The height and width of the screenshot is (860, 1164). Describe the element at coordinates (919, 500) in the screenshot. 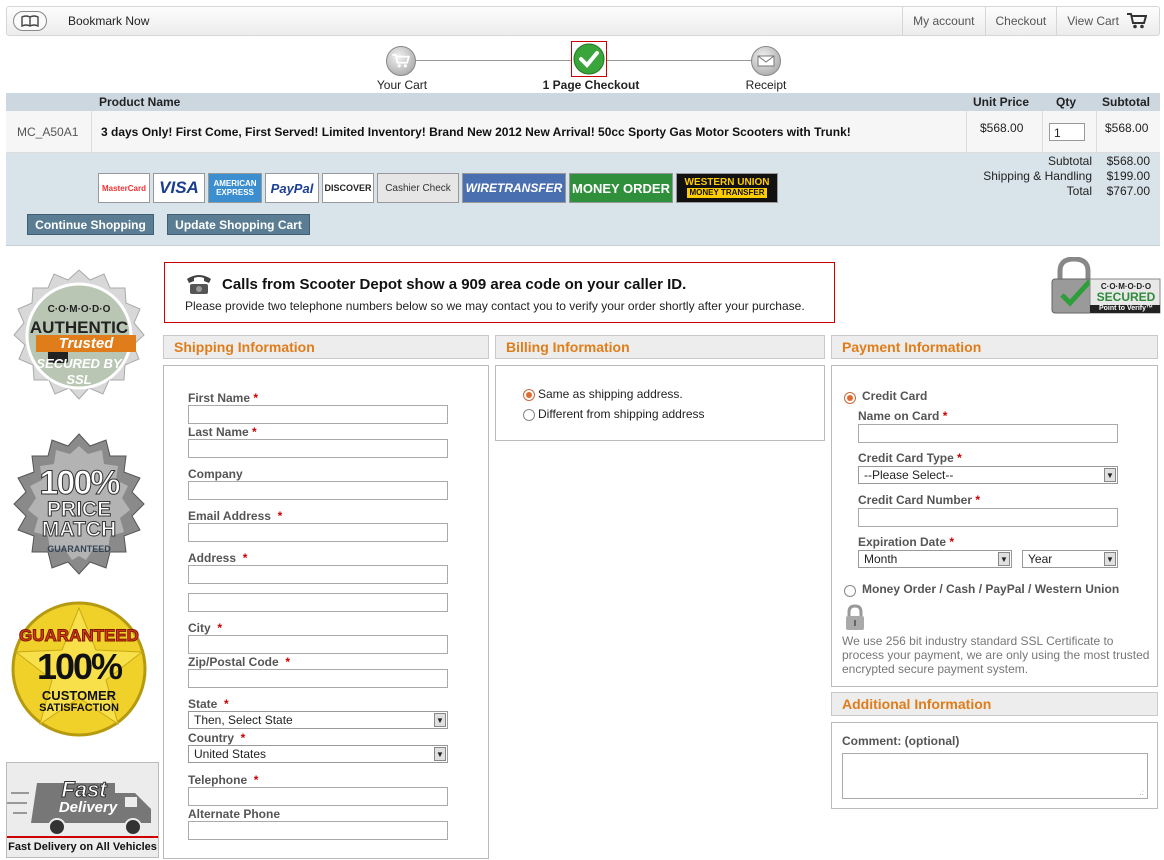

I see `card-number-label: Credit Card Number *` at that location.